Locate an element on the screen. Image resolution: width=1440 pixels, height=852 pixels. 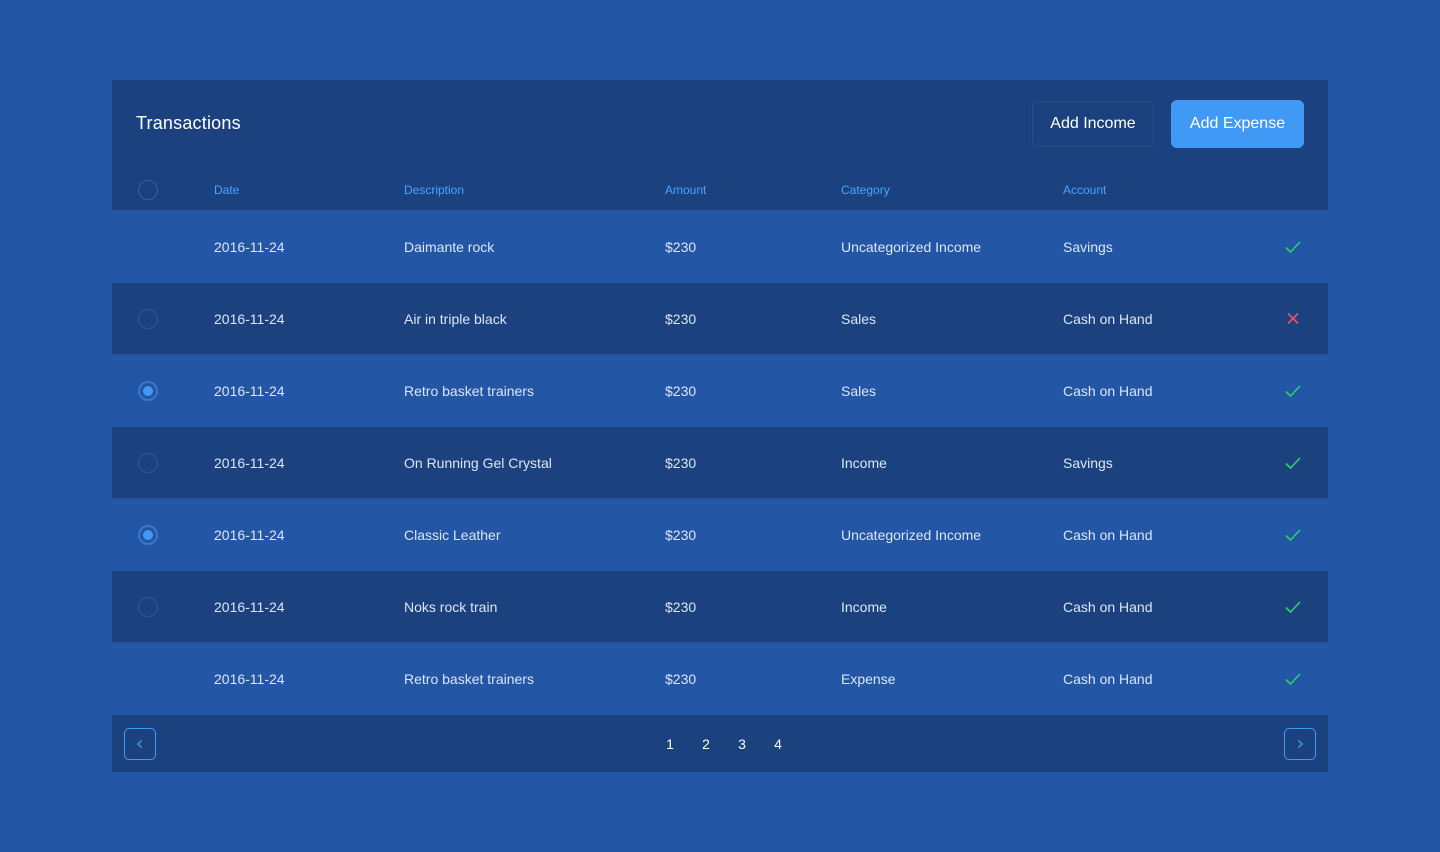
cell-description: Air in triple black is located at coordinates (455, 319).